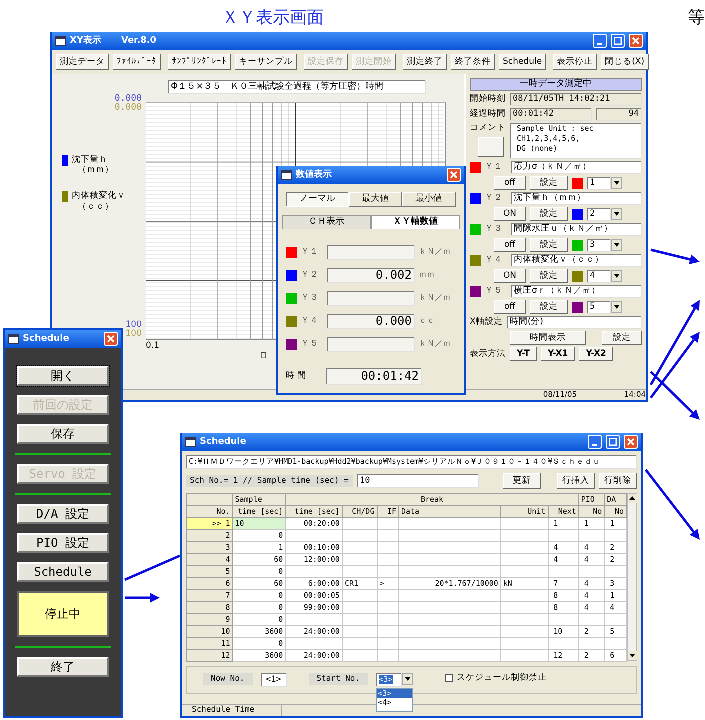 The image size is (705, 720). Describe the element at coordinates (599, 245) in the screenshot. I see `channel-number-dropdown: 3` at that location.